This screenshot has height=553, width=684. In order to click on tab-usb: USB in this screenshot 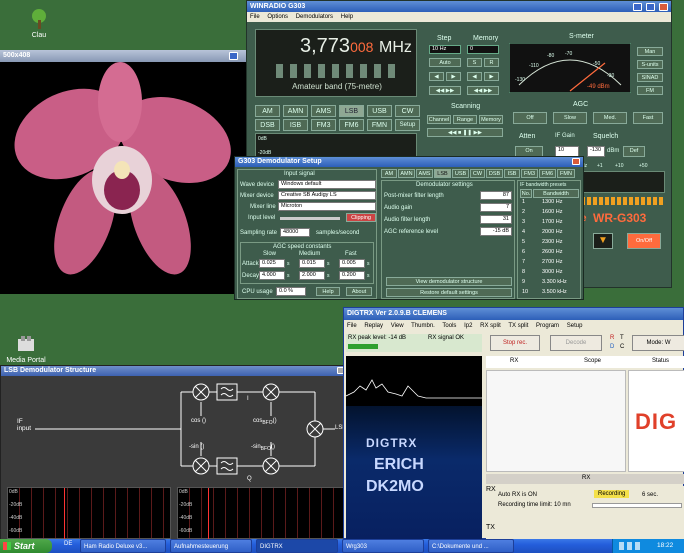, I will do `click(460, 173)`.